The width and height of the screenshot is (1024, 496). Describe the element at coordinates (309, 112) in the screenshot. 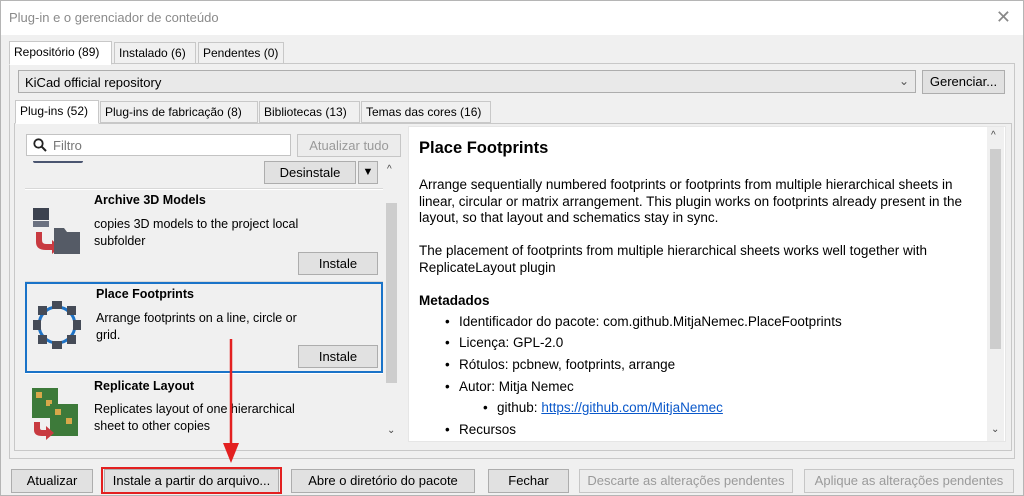

I see `tab-libraries: Bibliotecas (13)` at that location.